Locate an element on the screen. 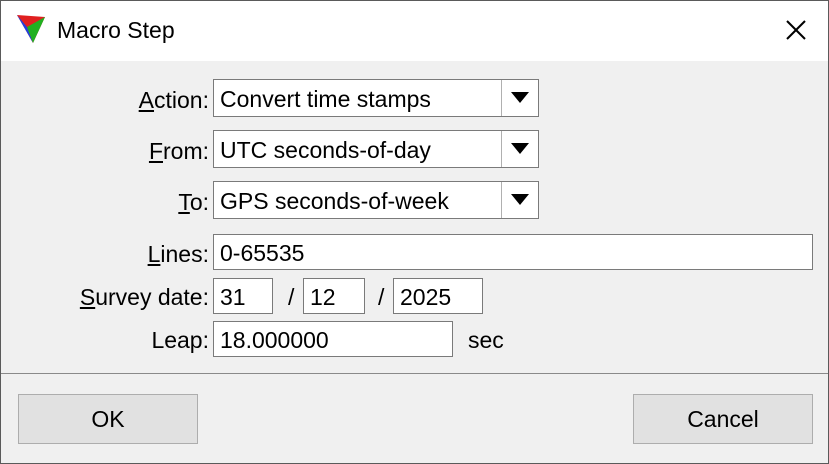 This screenshot has width=829, height=464. cancel-button: Cancel is located at coordinates (723, 419).